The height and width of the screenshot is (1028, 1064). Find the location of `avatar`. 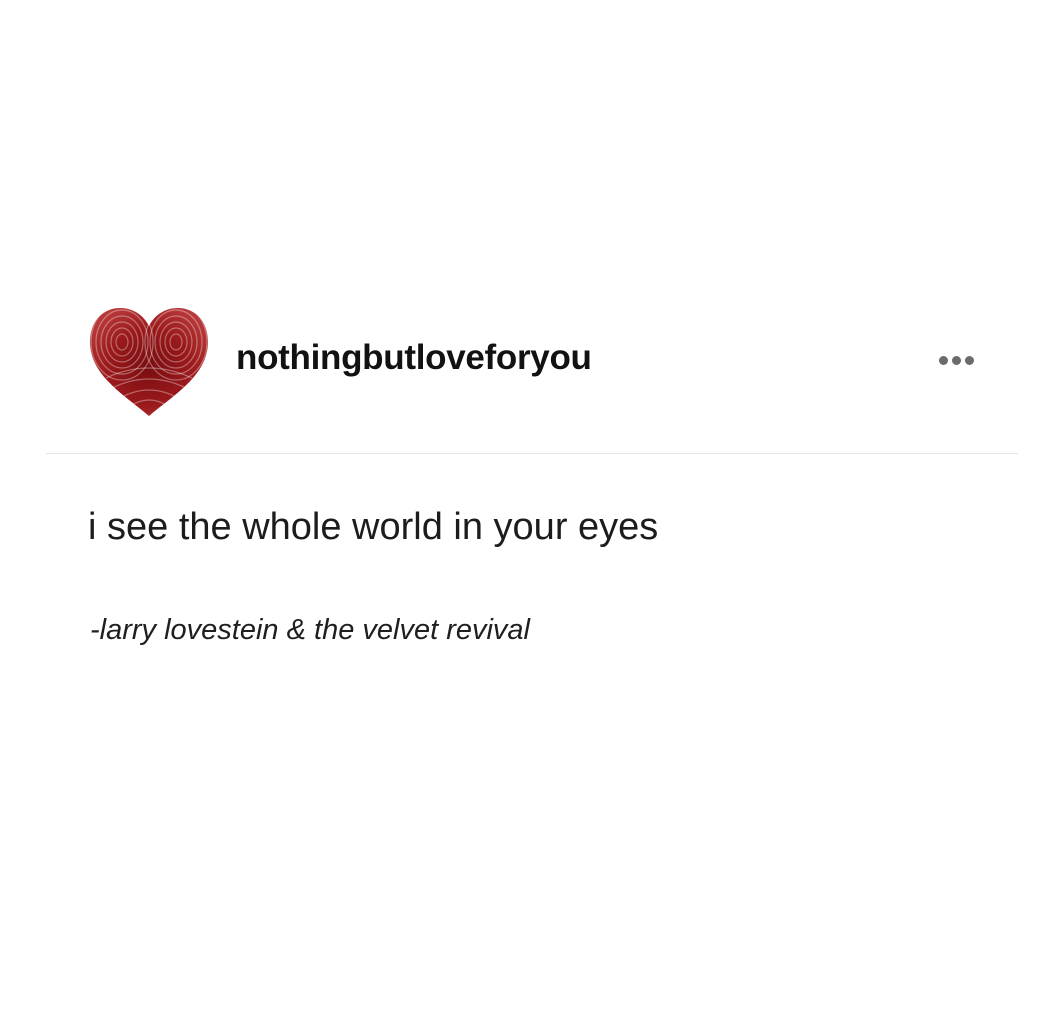

avatar is located at coordinates (149, 361).